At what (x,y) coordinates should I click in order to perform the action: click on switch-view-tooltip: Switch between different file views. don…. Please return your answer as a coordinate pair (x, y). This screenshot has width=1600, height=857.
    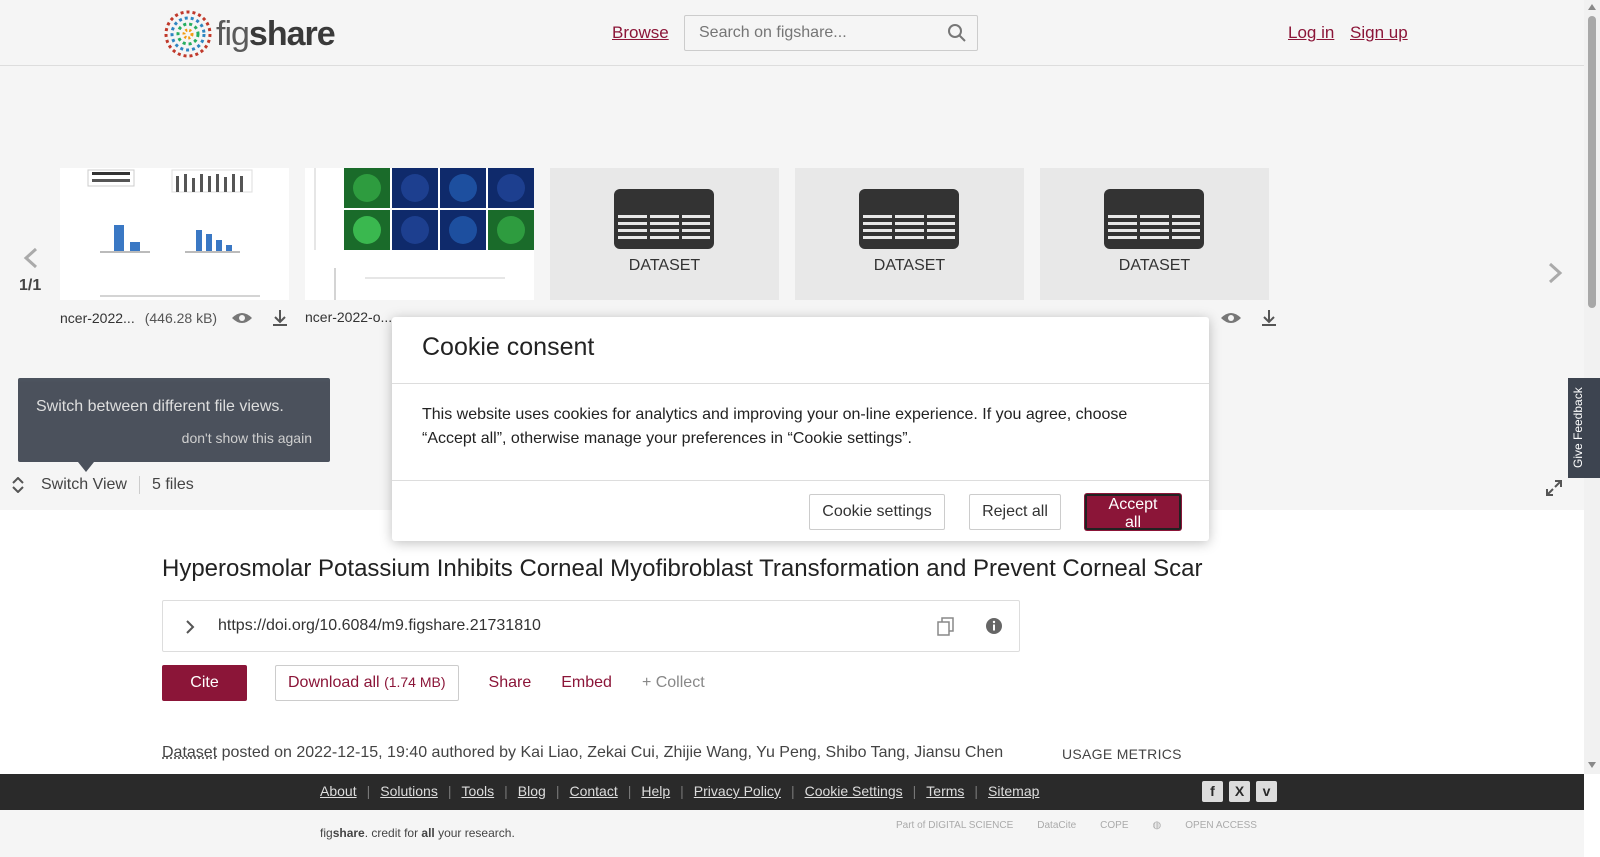
    Looking at the image, I should click on (174, 425).